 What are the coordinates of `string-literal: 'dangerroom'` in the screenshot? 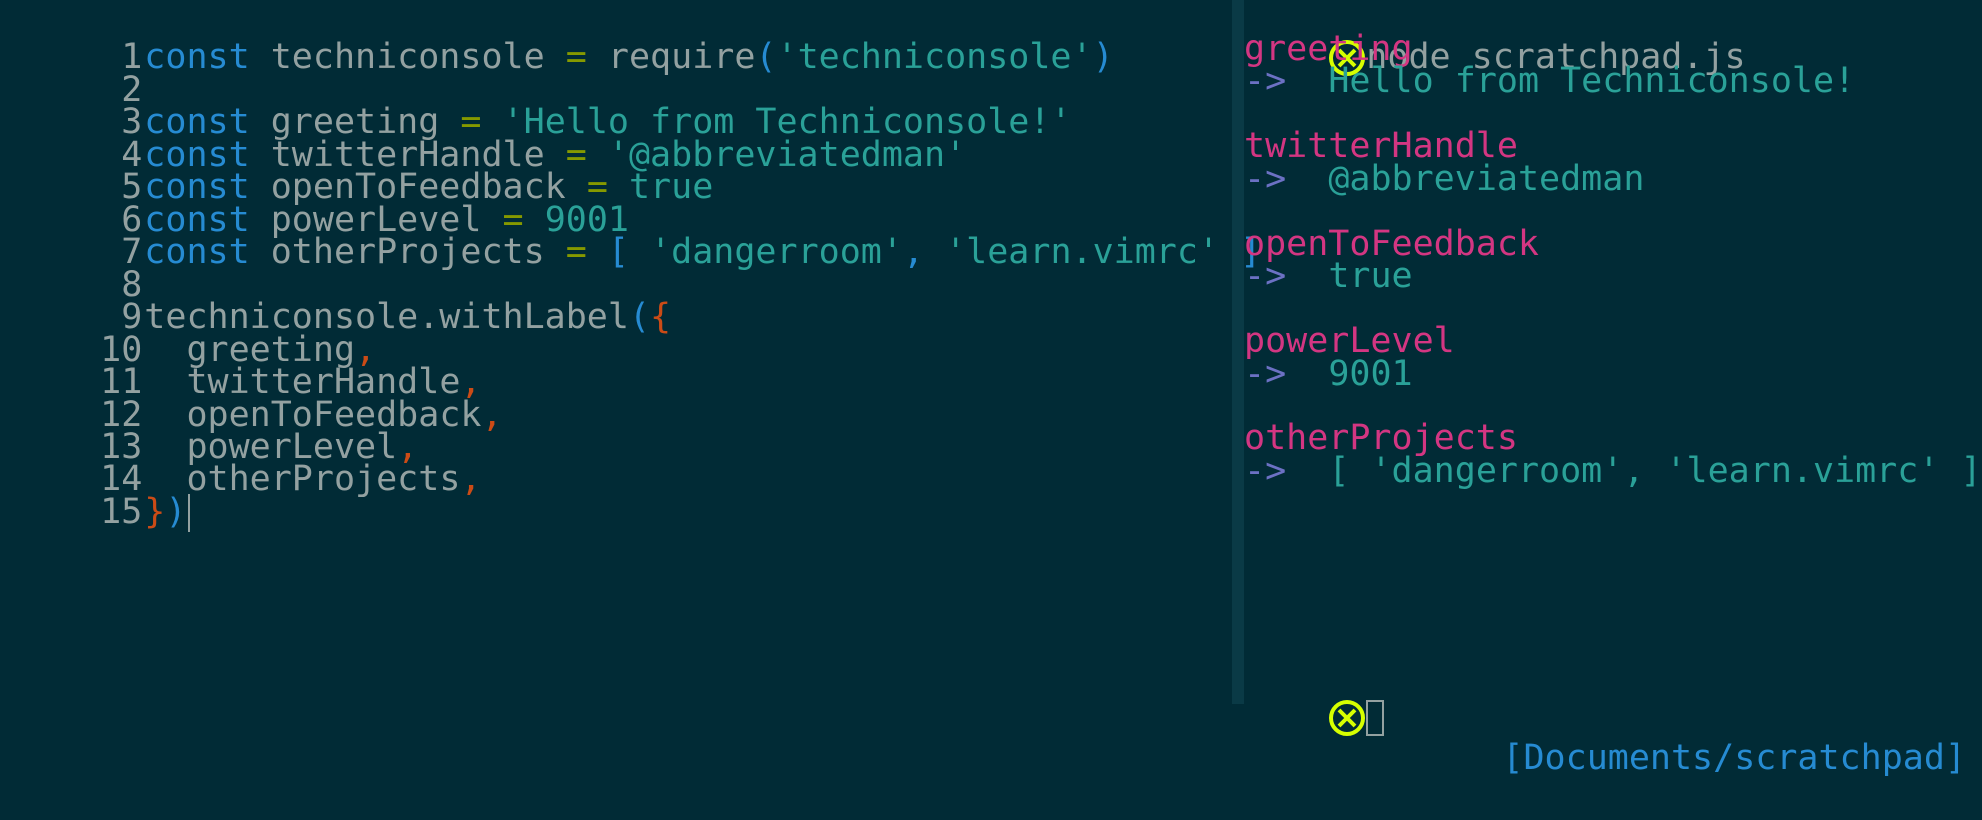 It's located at (776, 252).